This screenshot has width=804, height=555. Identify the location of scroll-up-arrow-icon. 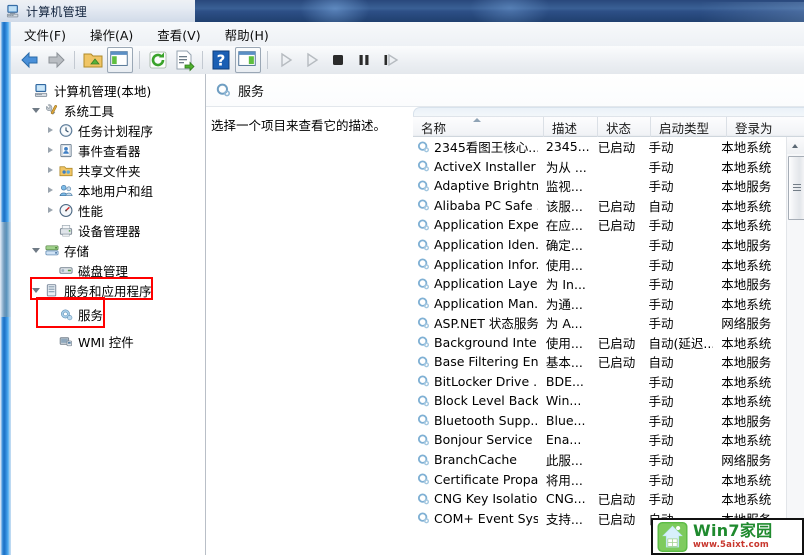
(795, 145).